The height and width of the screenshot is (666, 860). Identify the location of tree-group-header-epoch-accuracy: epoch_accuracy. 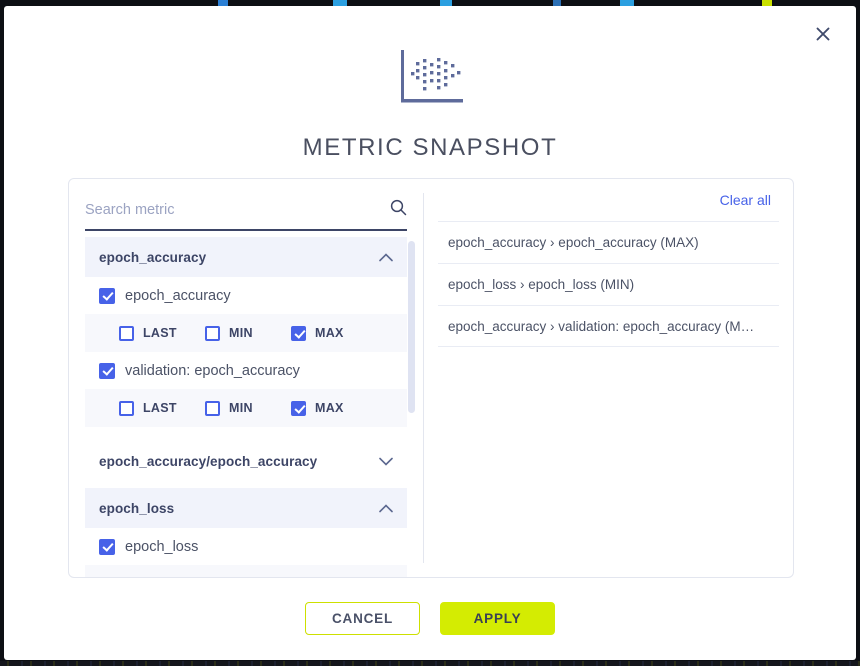
(246, 257).